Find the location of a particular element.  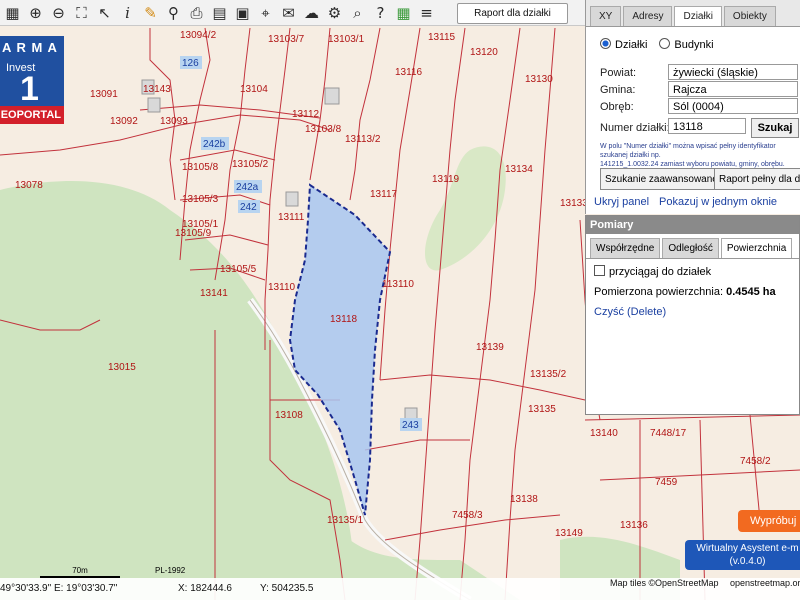

ruler-icon: ✎ is located at coordinates (150, 13).